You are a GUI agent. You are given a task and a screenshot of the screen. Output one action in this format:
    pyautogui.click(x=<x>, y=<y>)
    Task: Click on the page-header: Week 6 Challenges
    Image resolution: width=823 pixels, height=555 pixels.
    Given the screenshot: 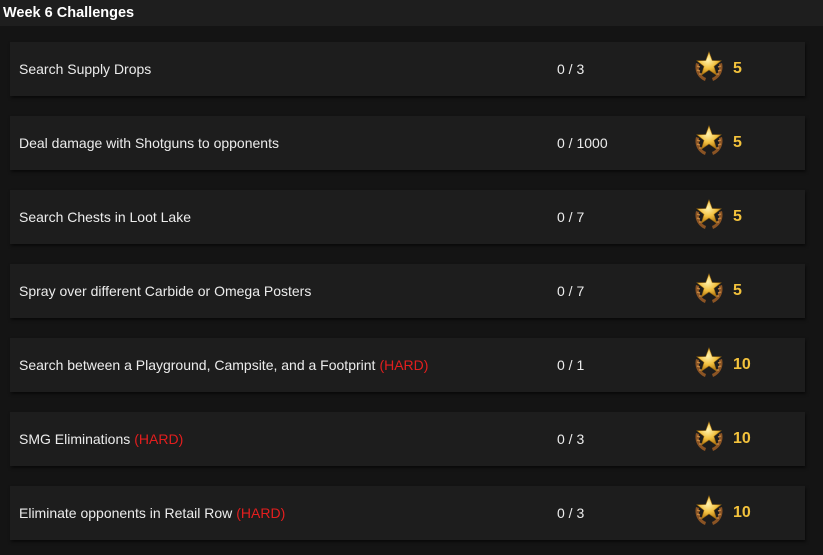 What is the action you would take?
    pyautogui.click(x=411, y=13)
    